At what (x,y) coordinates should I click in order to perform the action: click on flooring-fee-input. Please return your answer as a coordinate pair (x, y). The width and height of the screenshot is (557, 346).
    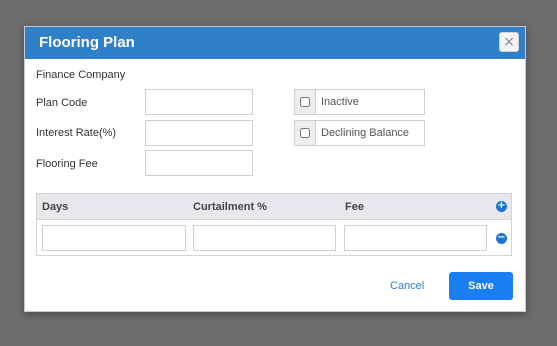
    Looking at the image, I should click on (199, 163).